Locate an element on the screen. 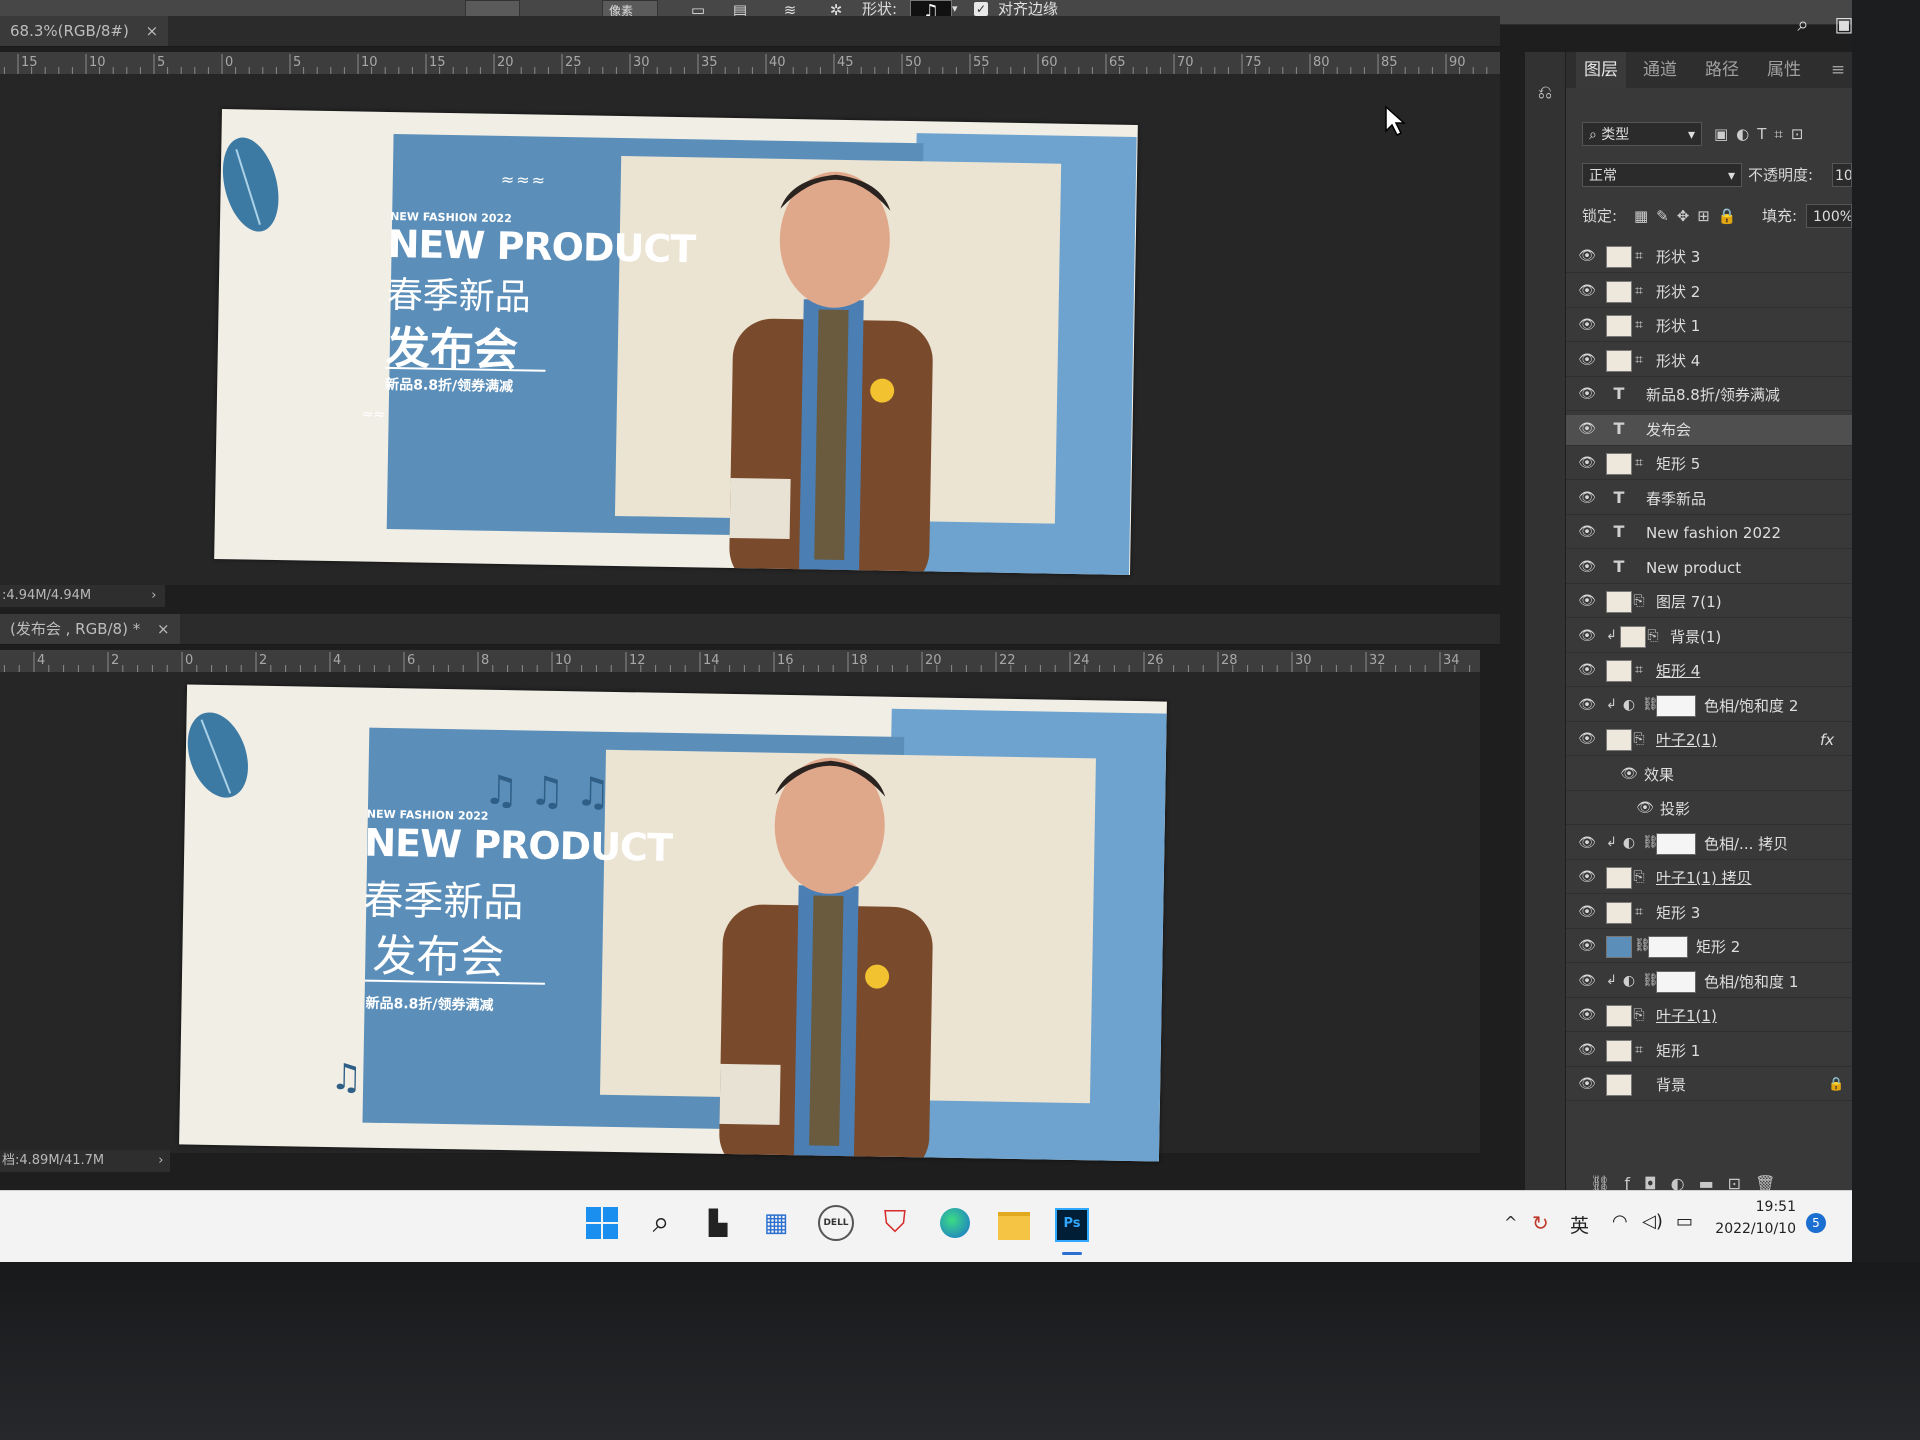  layer-row: 👁 T 新品8.8折/领券满减 is located at coordinates (1709, 395).